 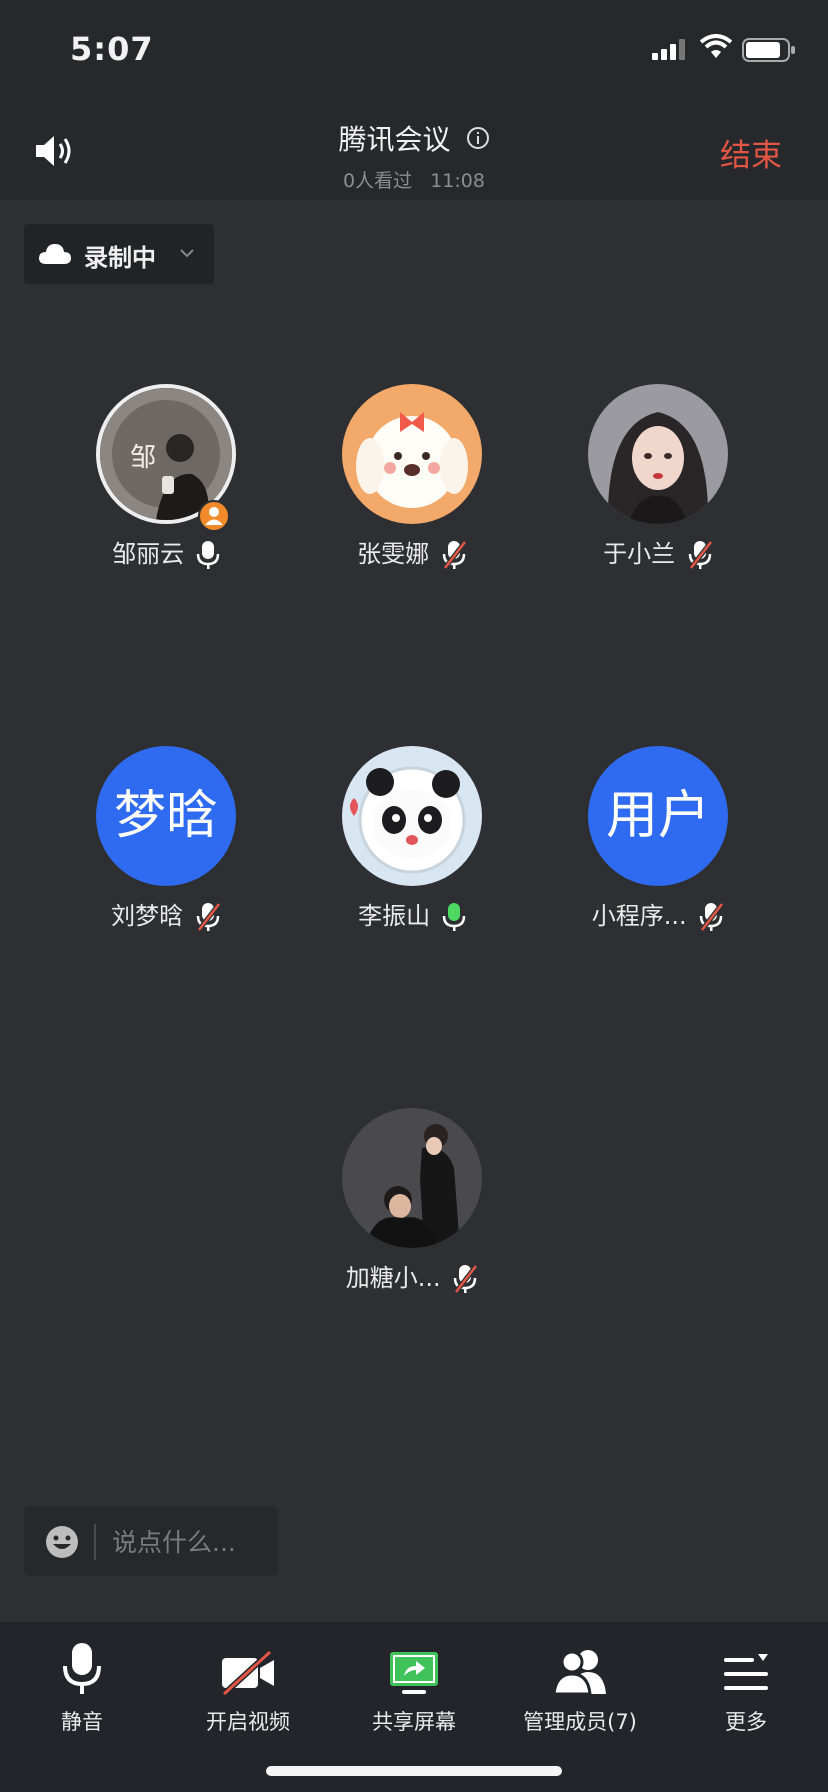 What do you see at coordinates (580, 1722) in the screenshot?
I see `manage-members-label: 管理成员(7)` at bounding box center [580, 1722].